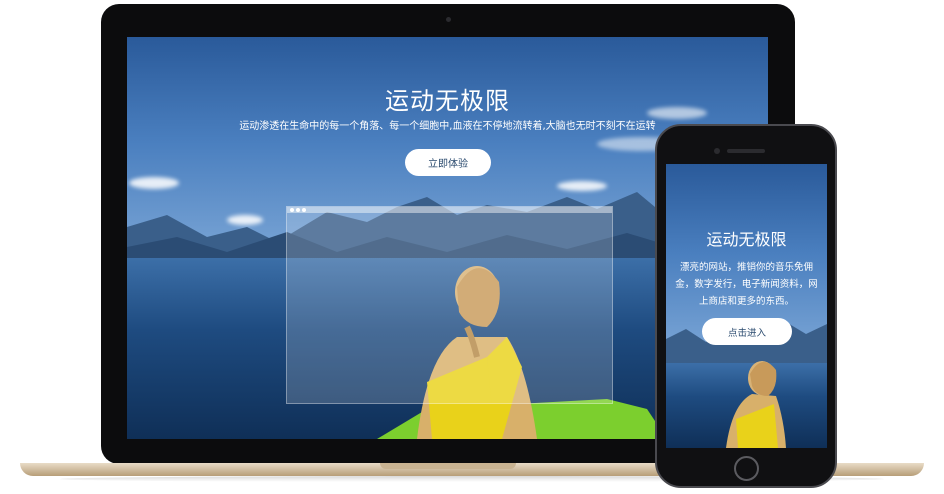 Image resolution: width=944 pixels, height=494 pixels. What do you see at coordinates (447, 101) in the screenshot?
I see `hero-title: 运动无极限` at bounding box center [447, 101].